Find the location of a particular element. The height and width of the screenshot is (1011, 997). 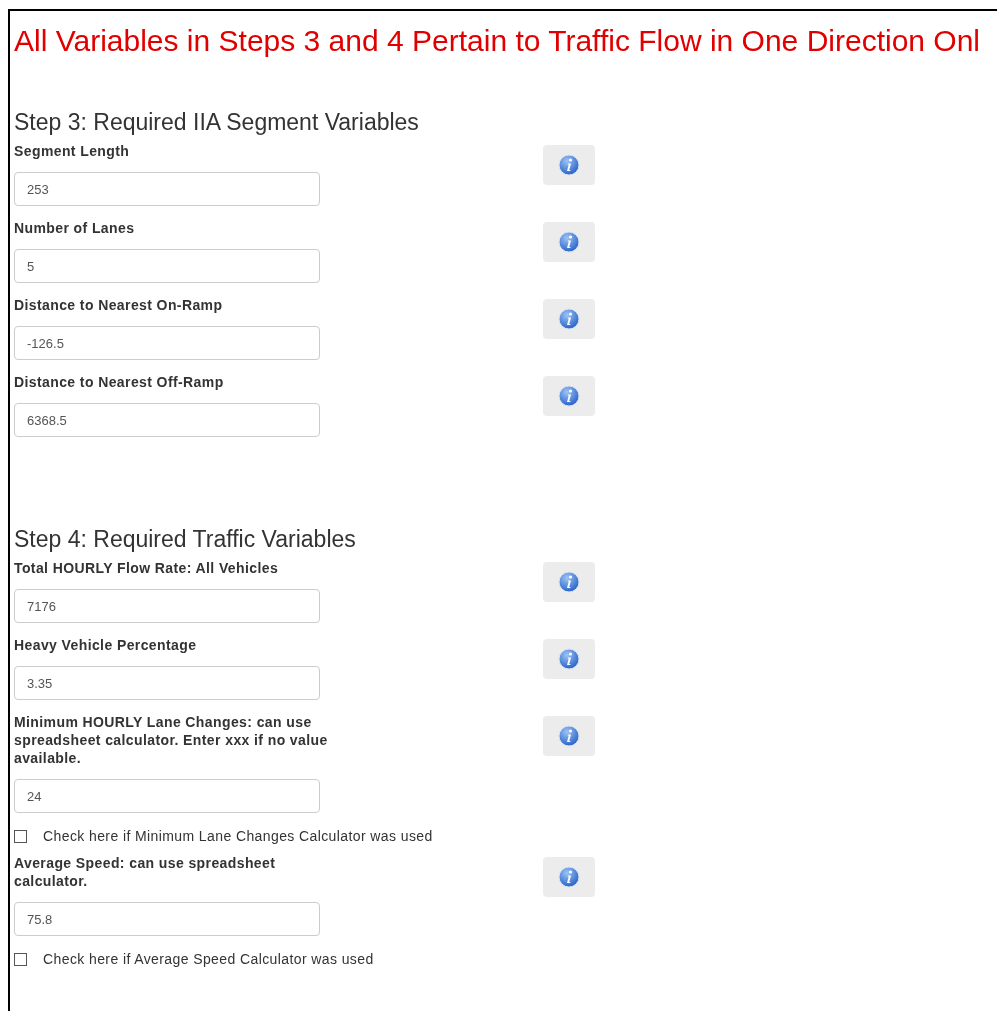

field-label: Minimum HOURLY Lane Changes: can use spreadsheet calculator. Enter xxx if no value available. is located at coordinates (171, 740).